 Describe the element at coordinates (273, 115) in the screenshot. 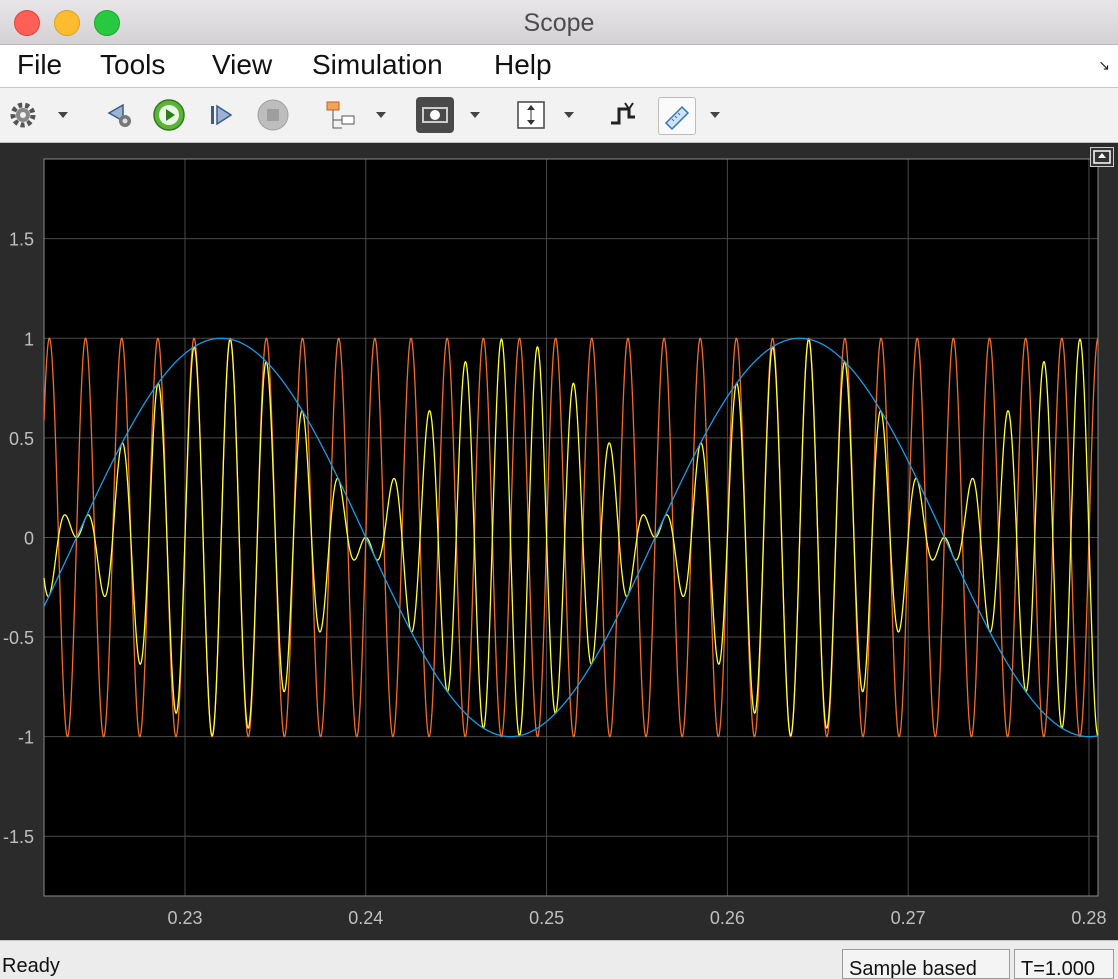

I see `stop-icon` at that location.